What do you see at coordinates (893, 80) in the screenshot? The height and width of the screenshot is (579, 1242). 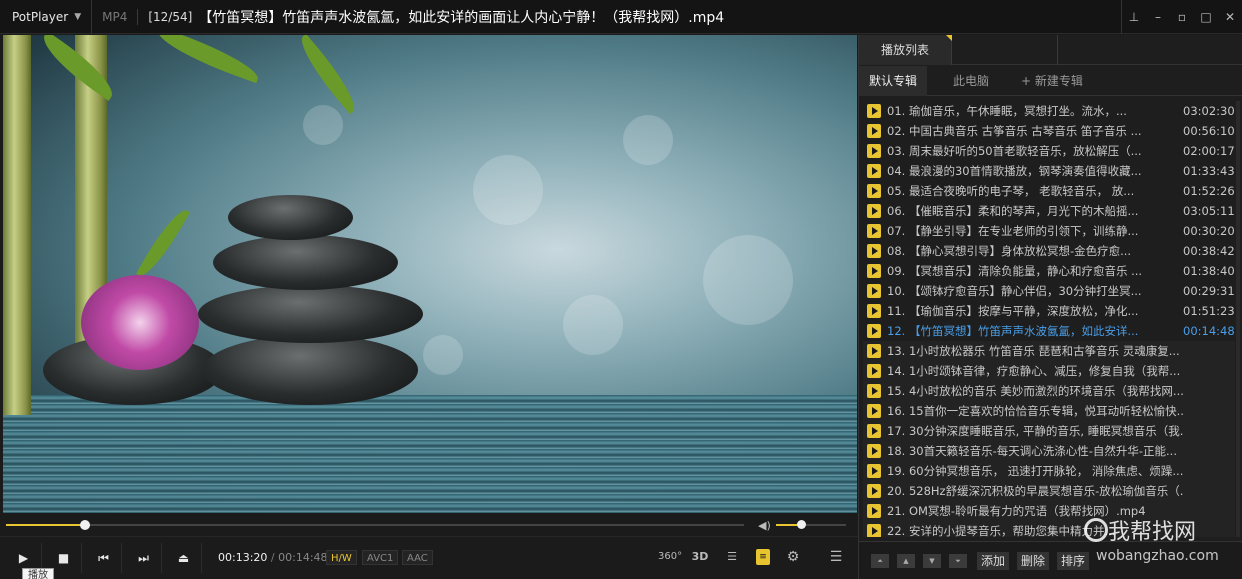 I see `tab-default-album: 默认专辑` at bounding box center [893, 80].